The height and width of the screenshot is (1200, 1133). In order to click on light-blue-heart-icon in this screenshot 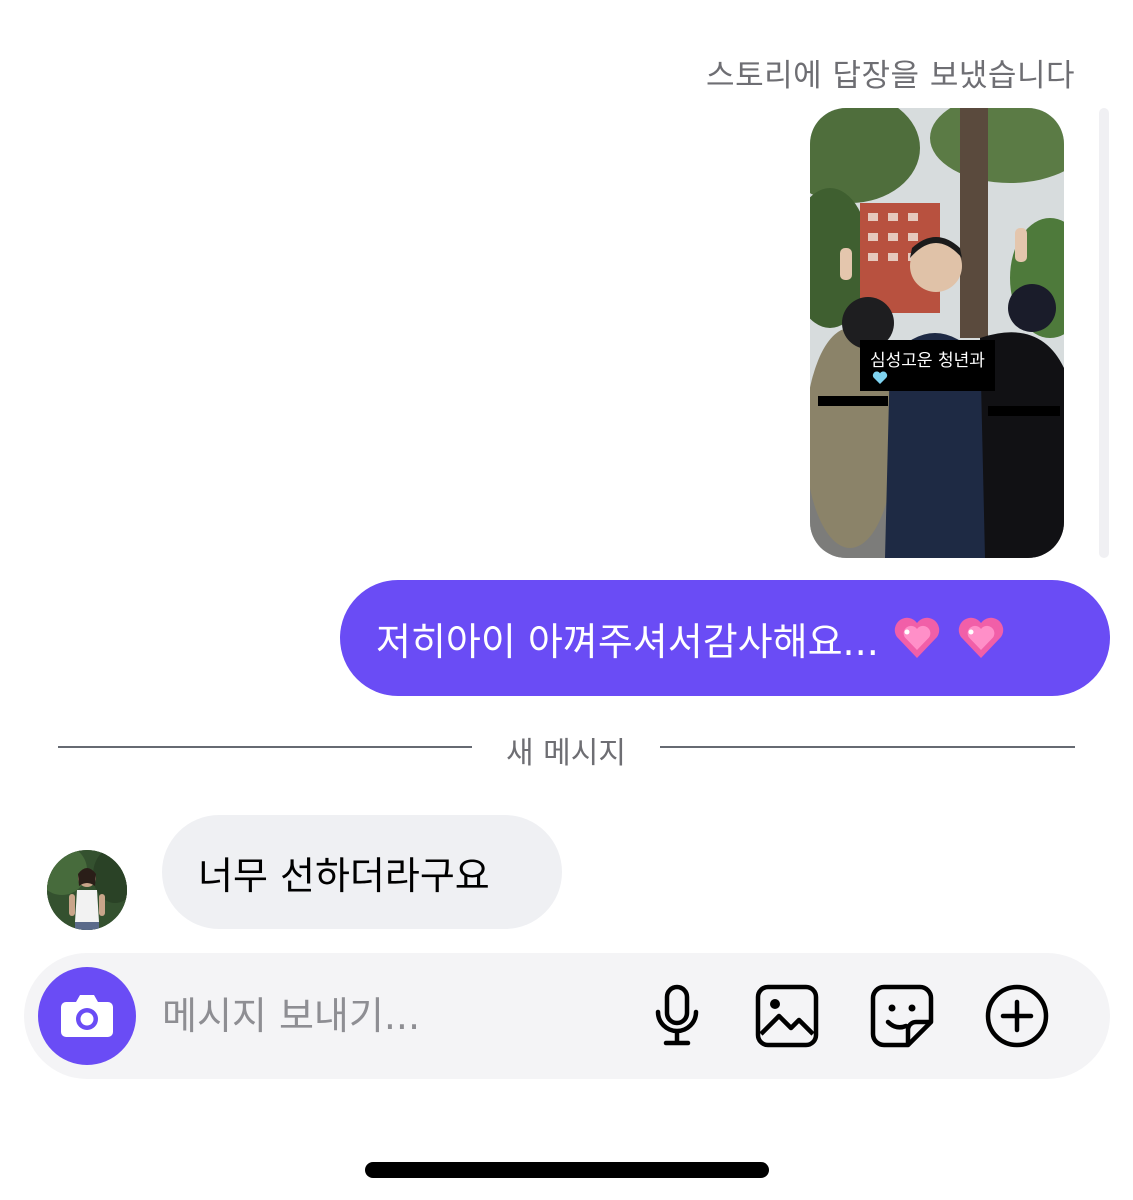, I will do `click(880, 377)`.